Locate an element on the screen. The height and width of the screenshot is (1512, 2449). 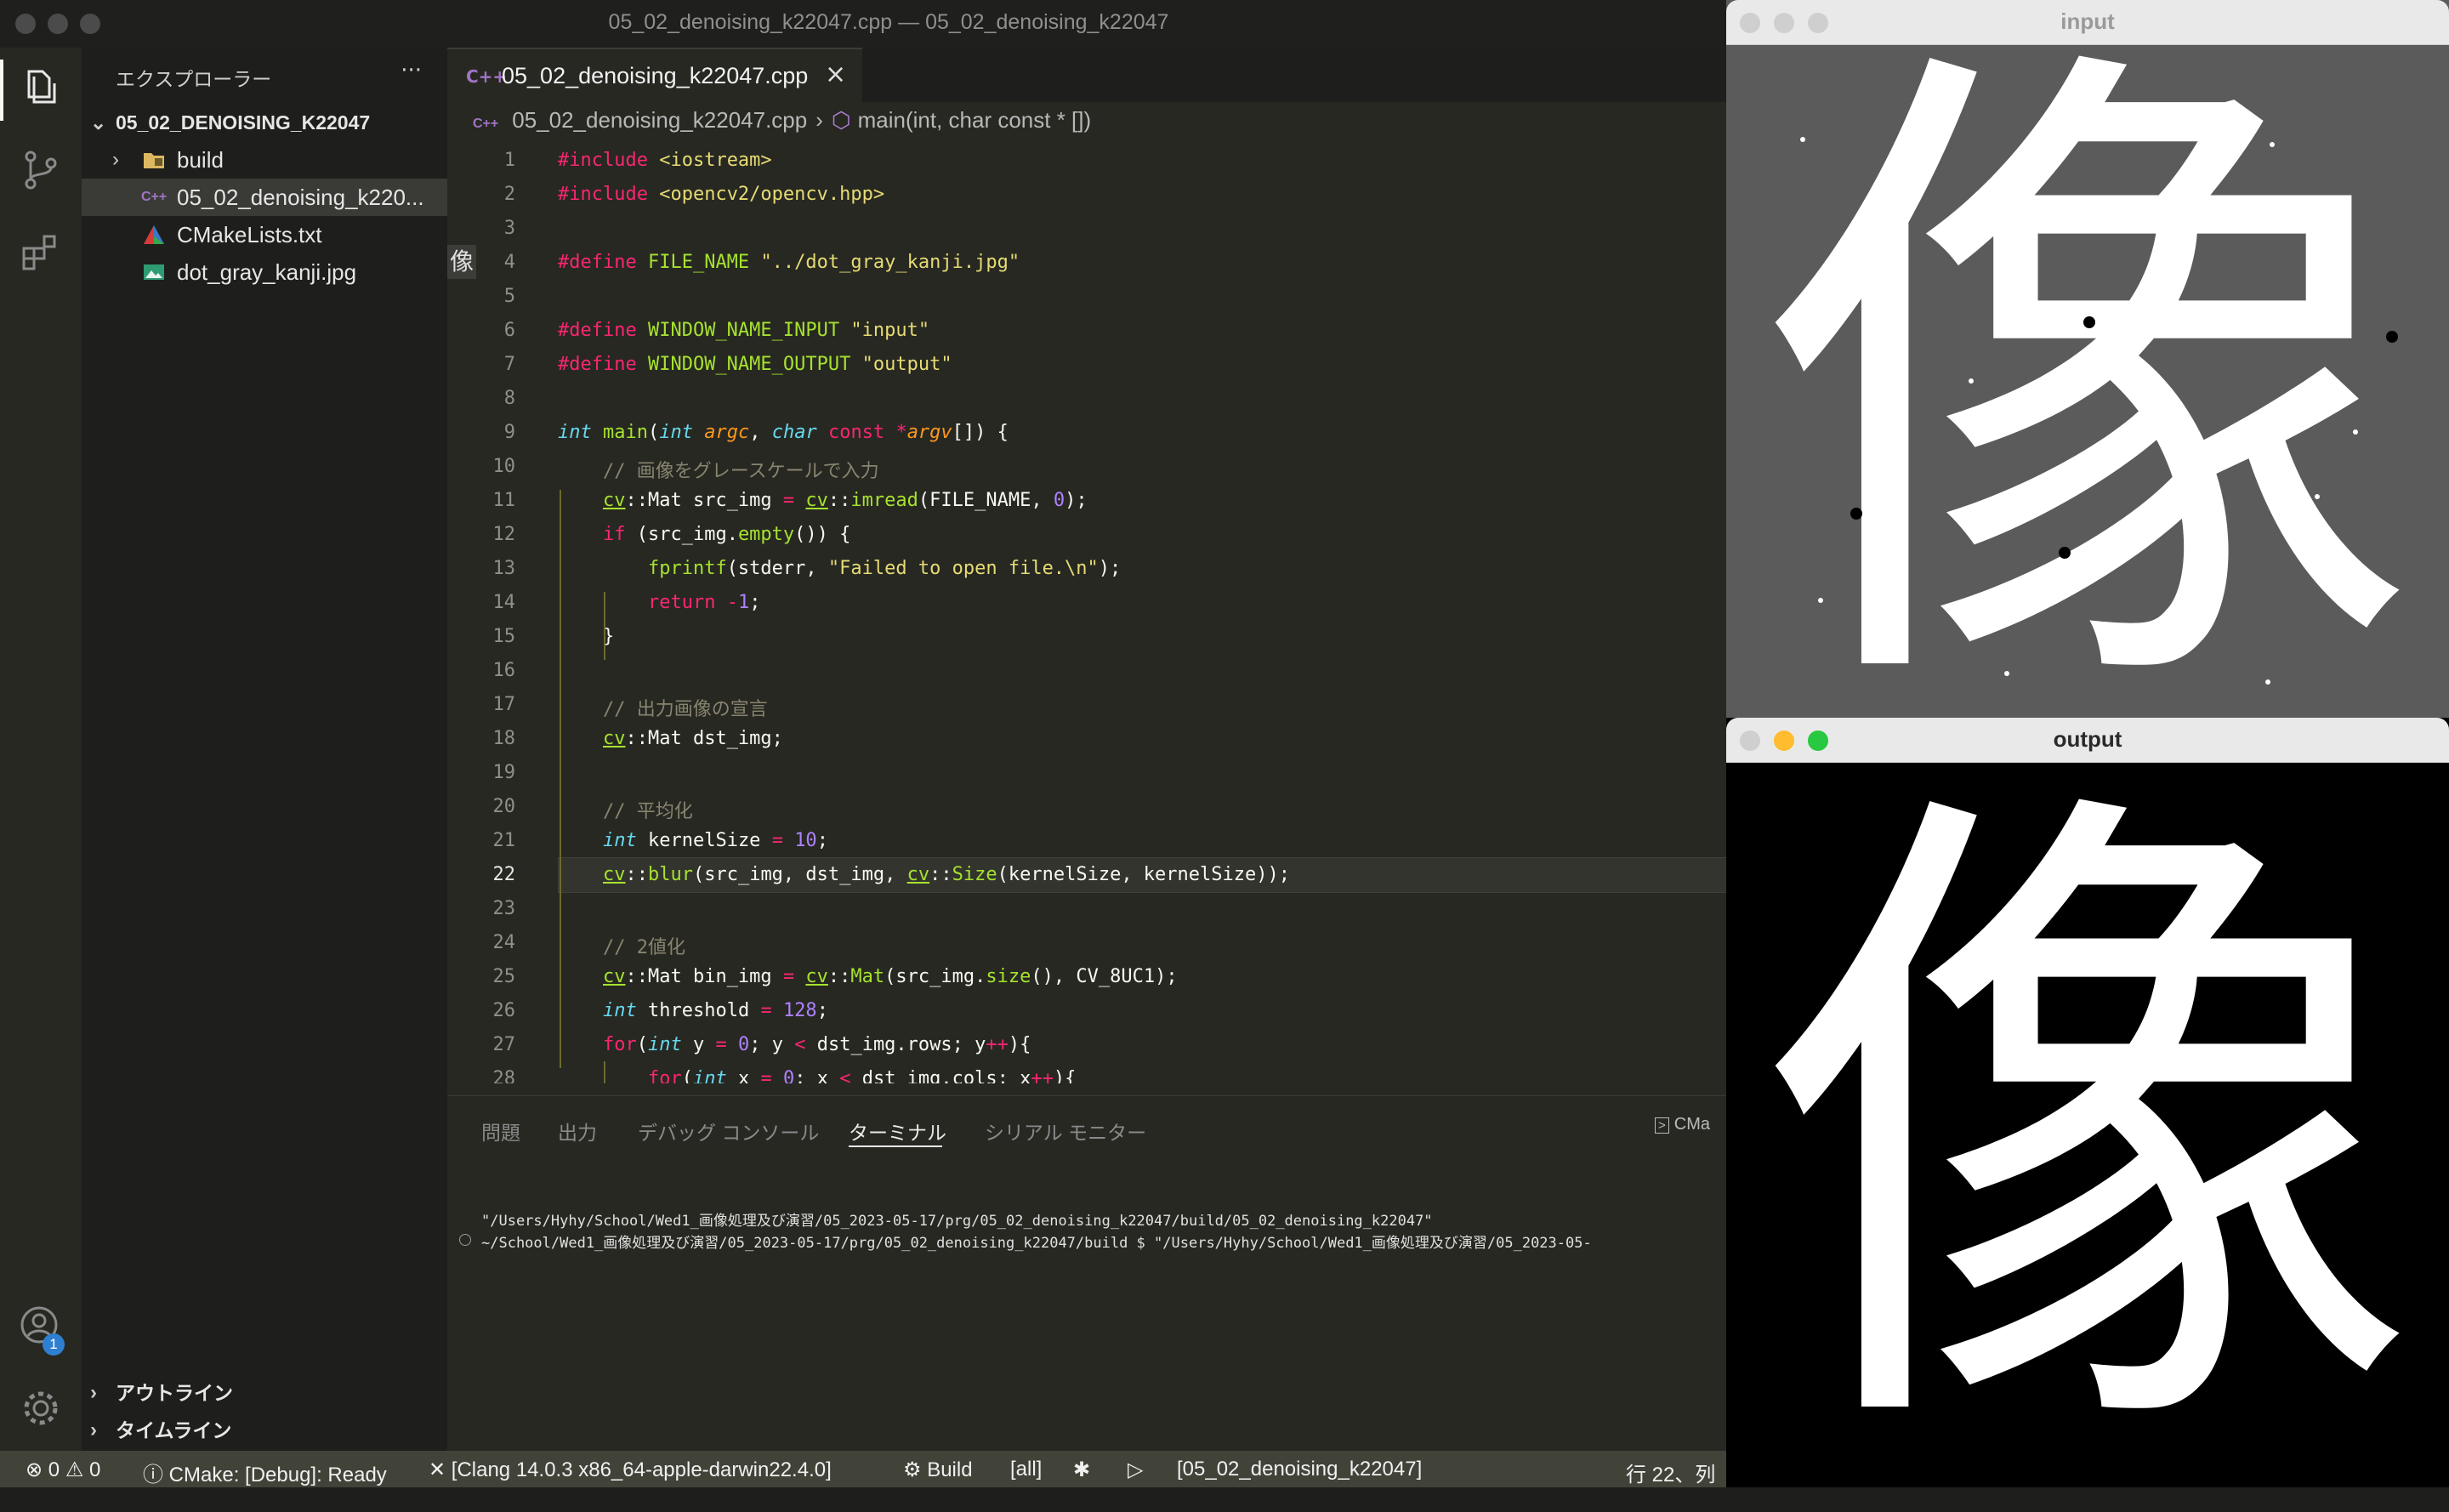
line-number: 25 is located at coordinates (504, 976).